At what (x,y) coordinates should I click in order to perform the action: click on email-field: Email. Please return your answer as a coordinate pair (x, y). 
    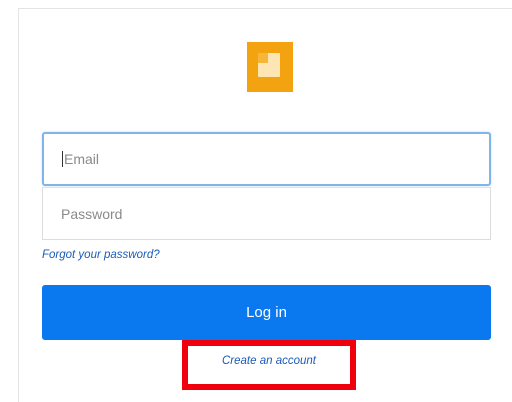
    Looking at the image, I should click on (266, 159).